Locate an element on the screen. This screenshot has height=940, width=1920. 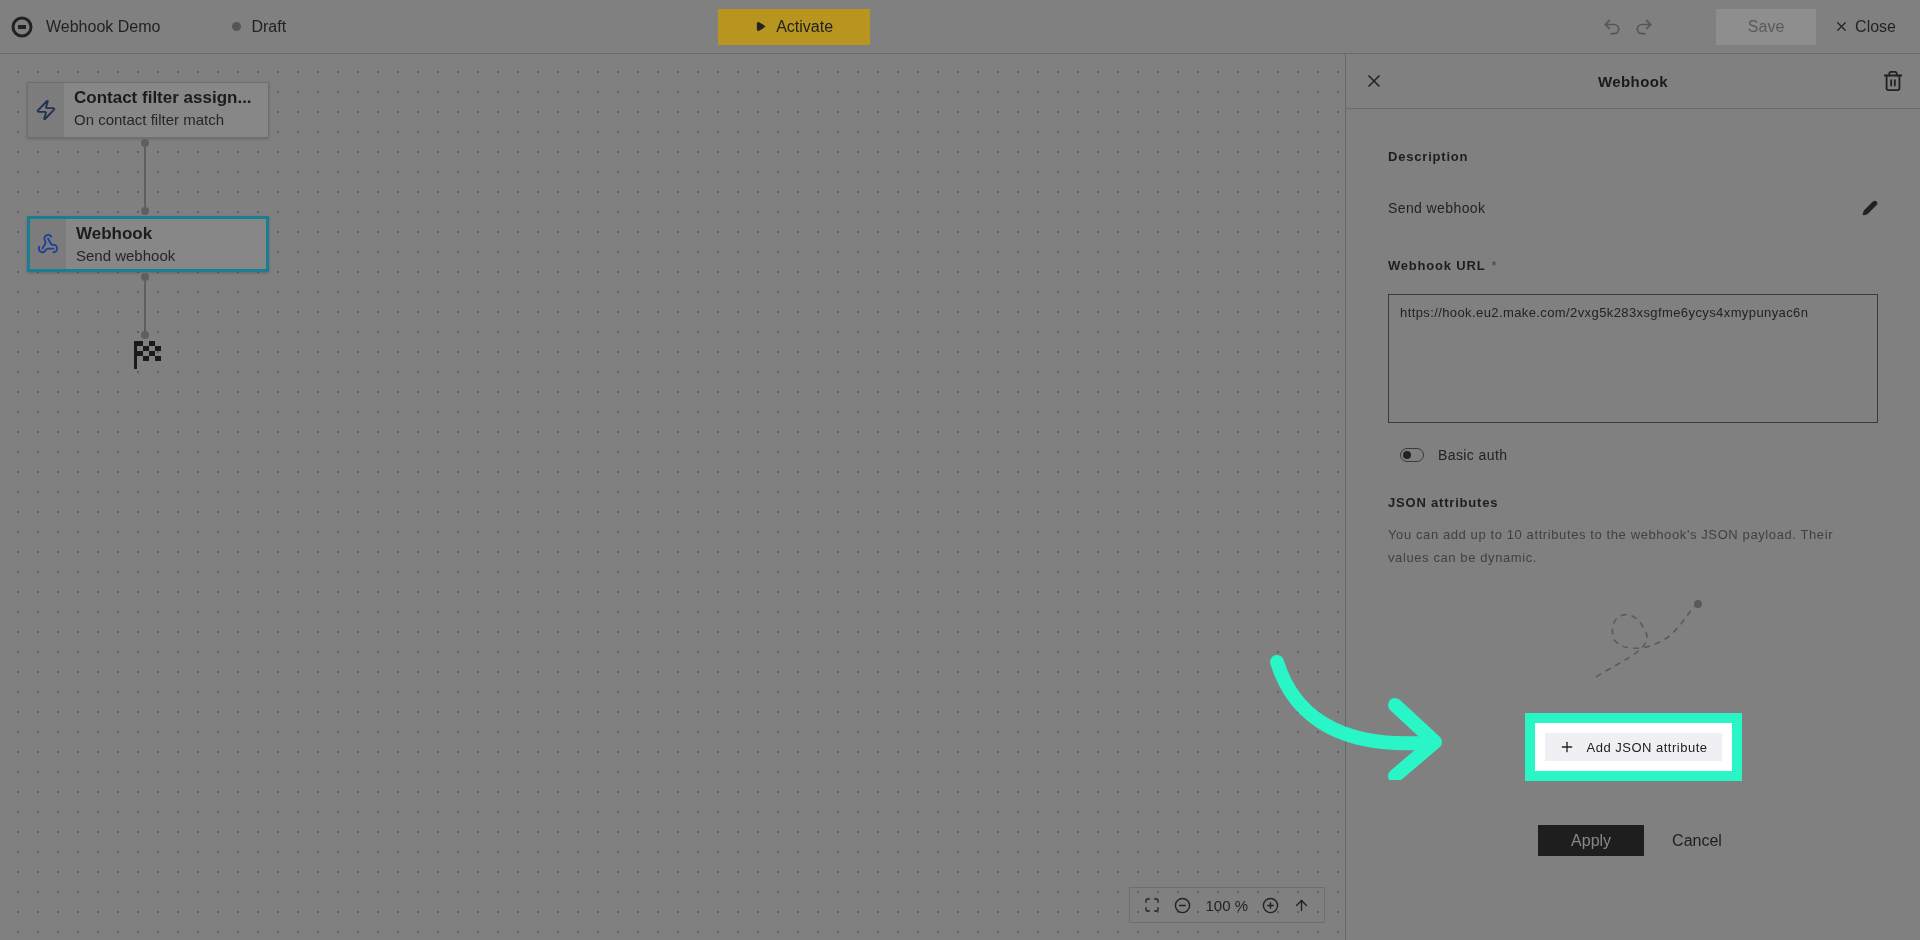
trash-icon is located at coordinates (1893, 81).